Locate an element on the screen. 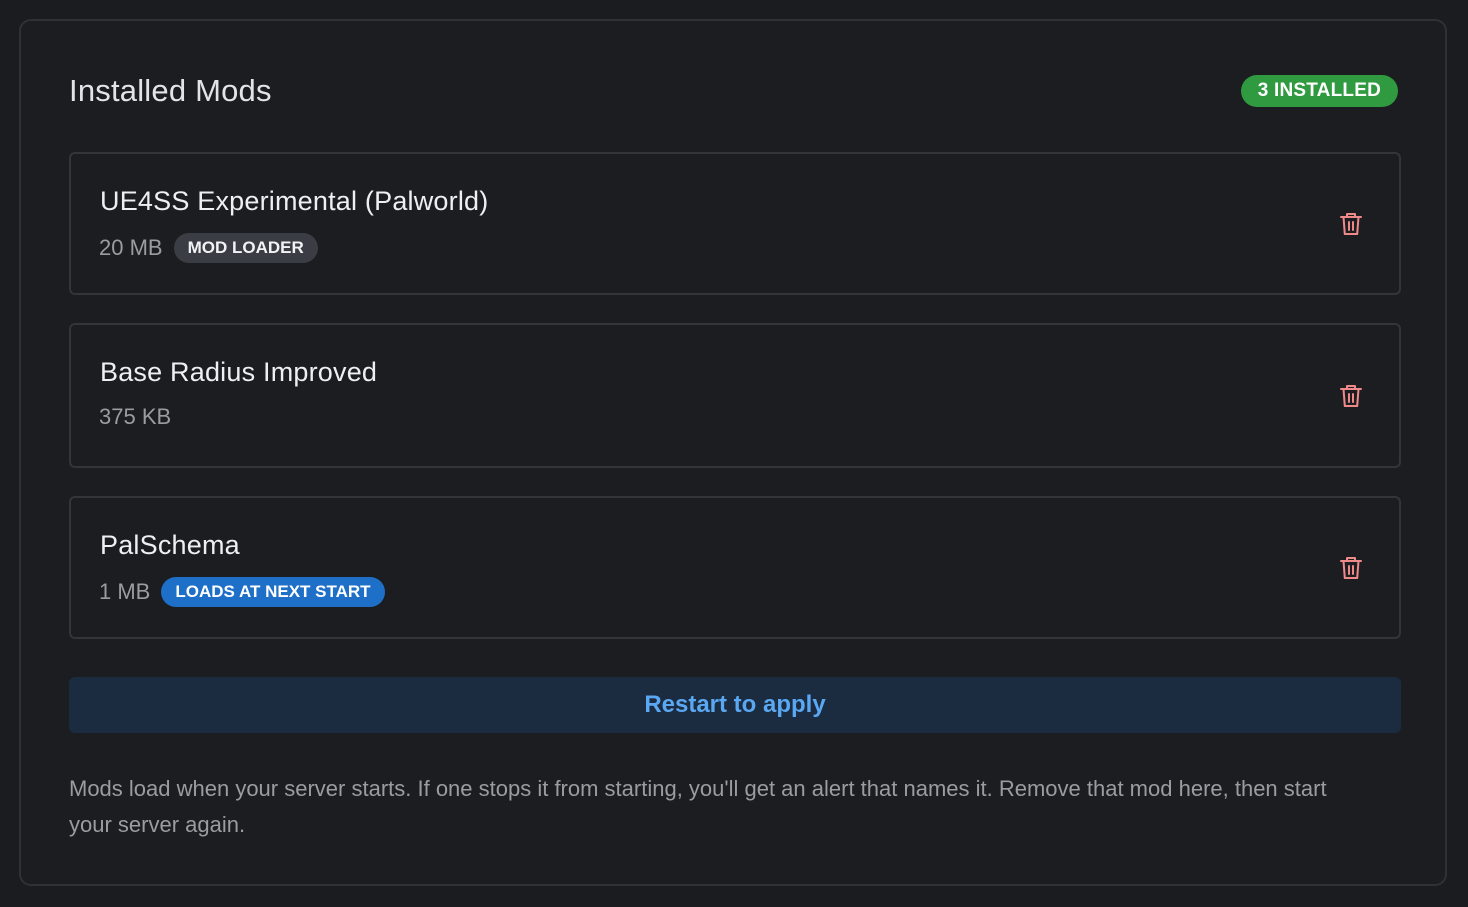  mod-size: 20 MB is located at coordinates (131, 247).